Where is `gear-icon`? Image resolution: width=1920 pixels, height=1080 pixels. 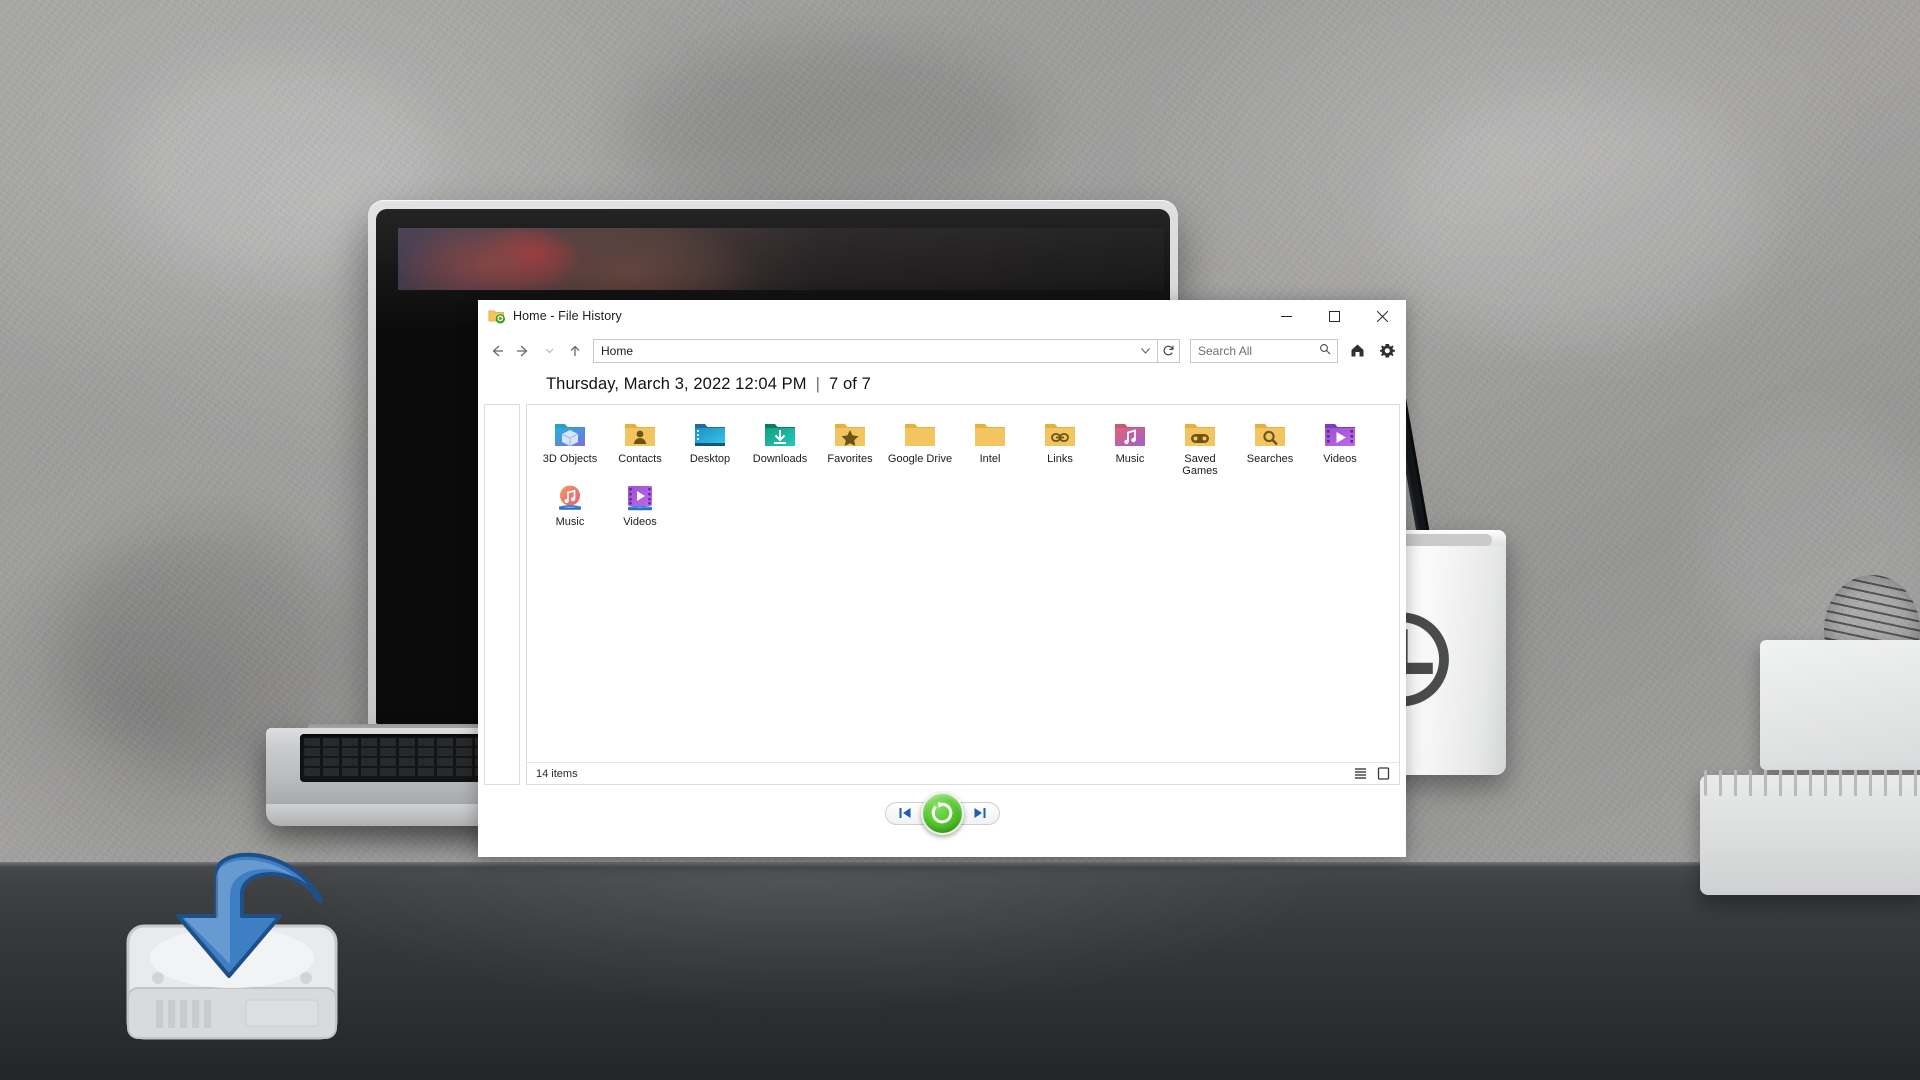 gear-icon is located at coordinates (1387, 351).